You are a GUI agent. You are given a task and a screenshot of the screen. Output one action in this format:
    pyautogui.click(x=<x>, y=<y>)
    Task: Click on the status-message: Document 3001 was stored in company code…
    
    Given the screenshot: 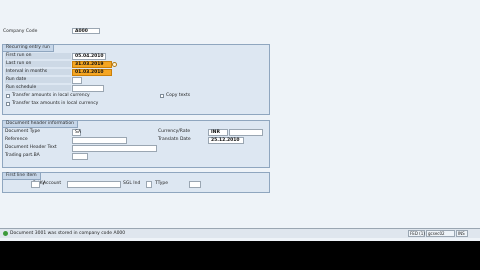 What is the action you would take?
    pyautogui.click(x=68, y=233)
    